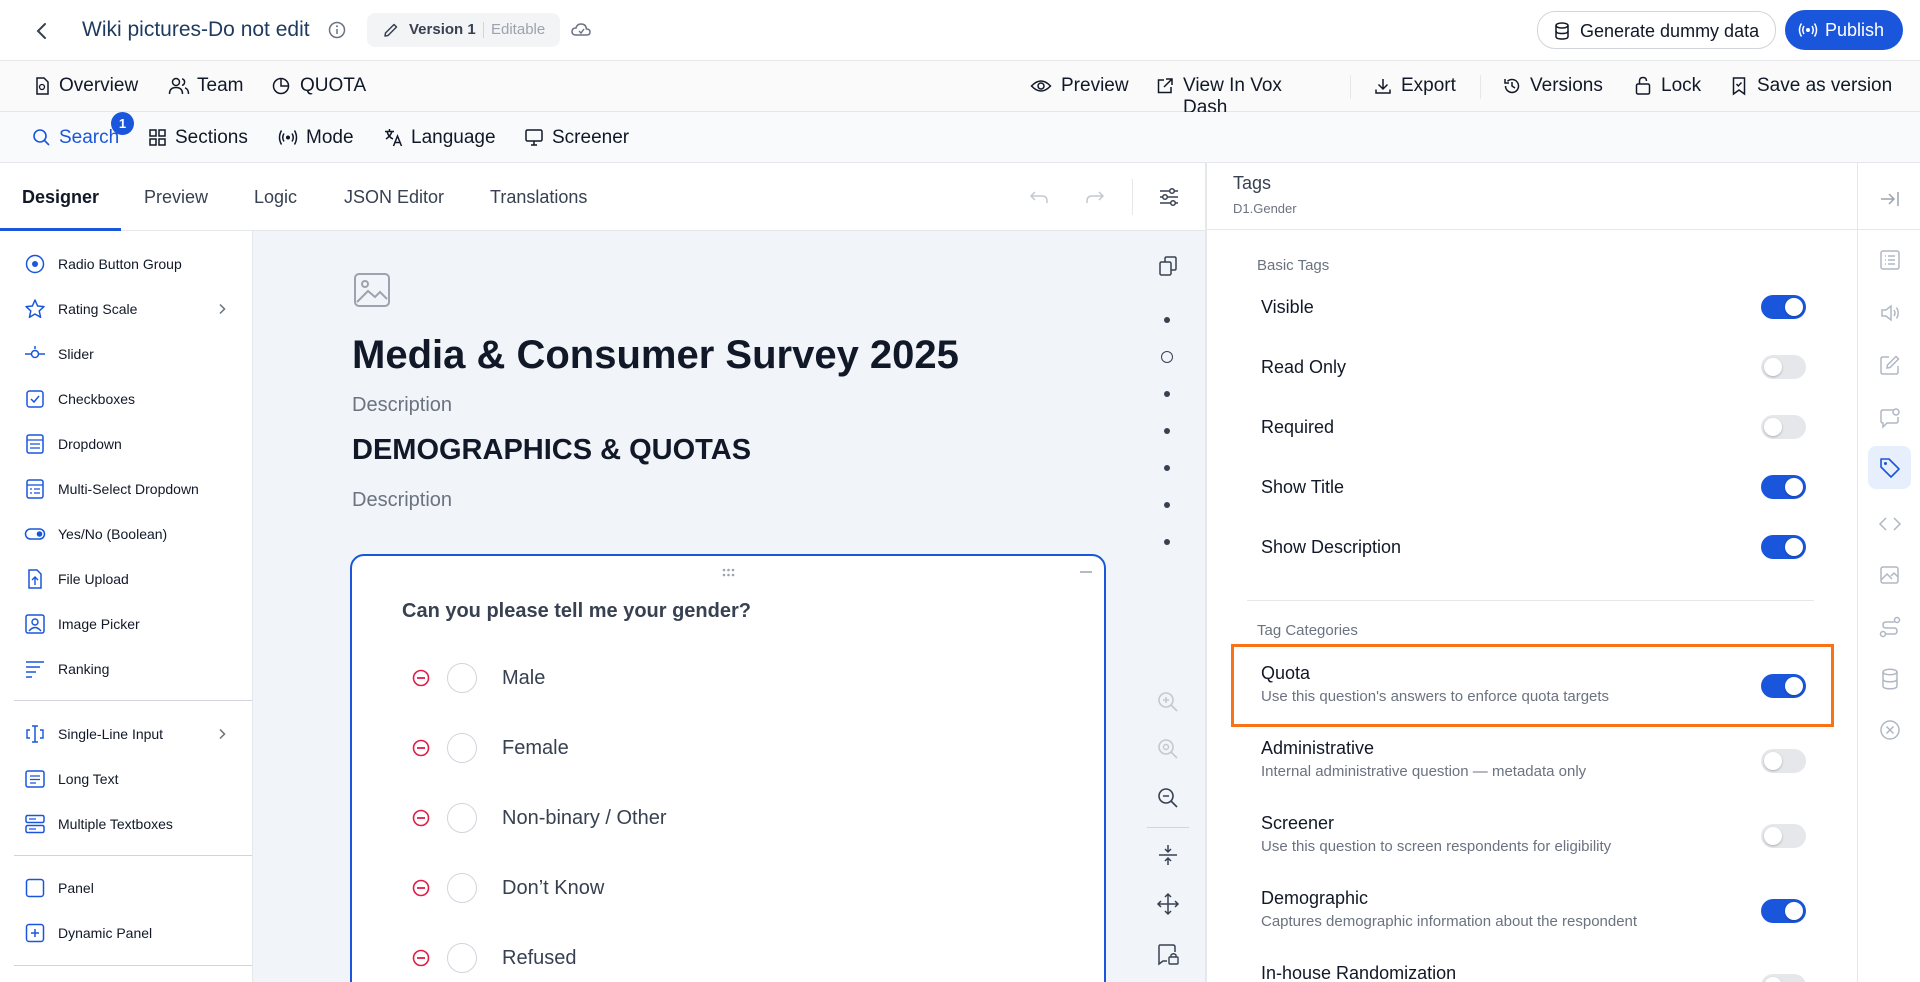 The width and height of the screenshot is (1920, 982). I want to click on palette-item-long-text: Long Text, so click(126, 779).